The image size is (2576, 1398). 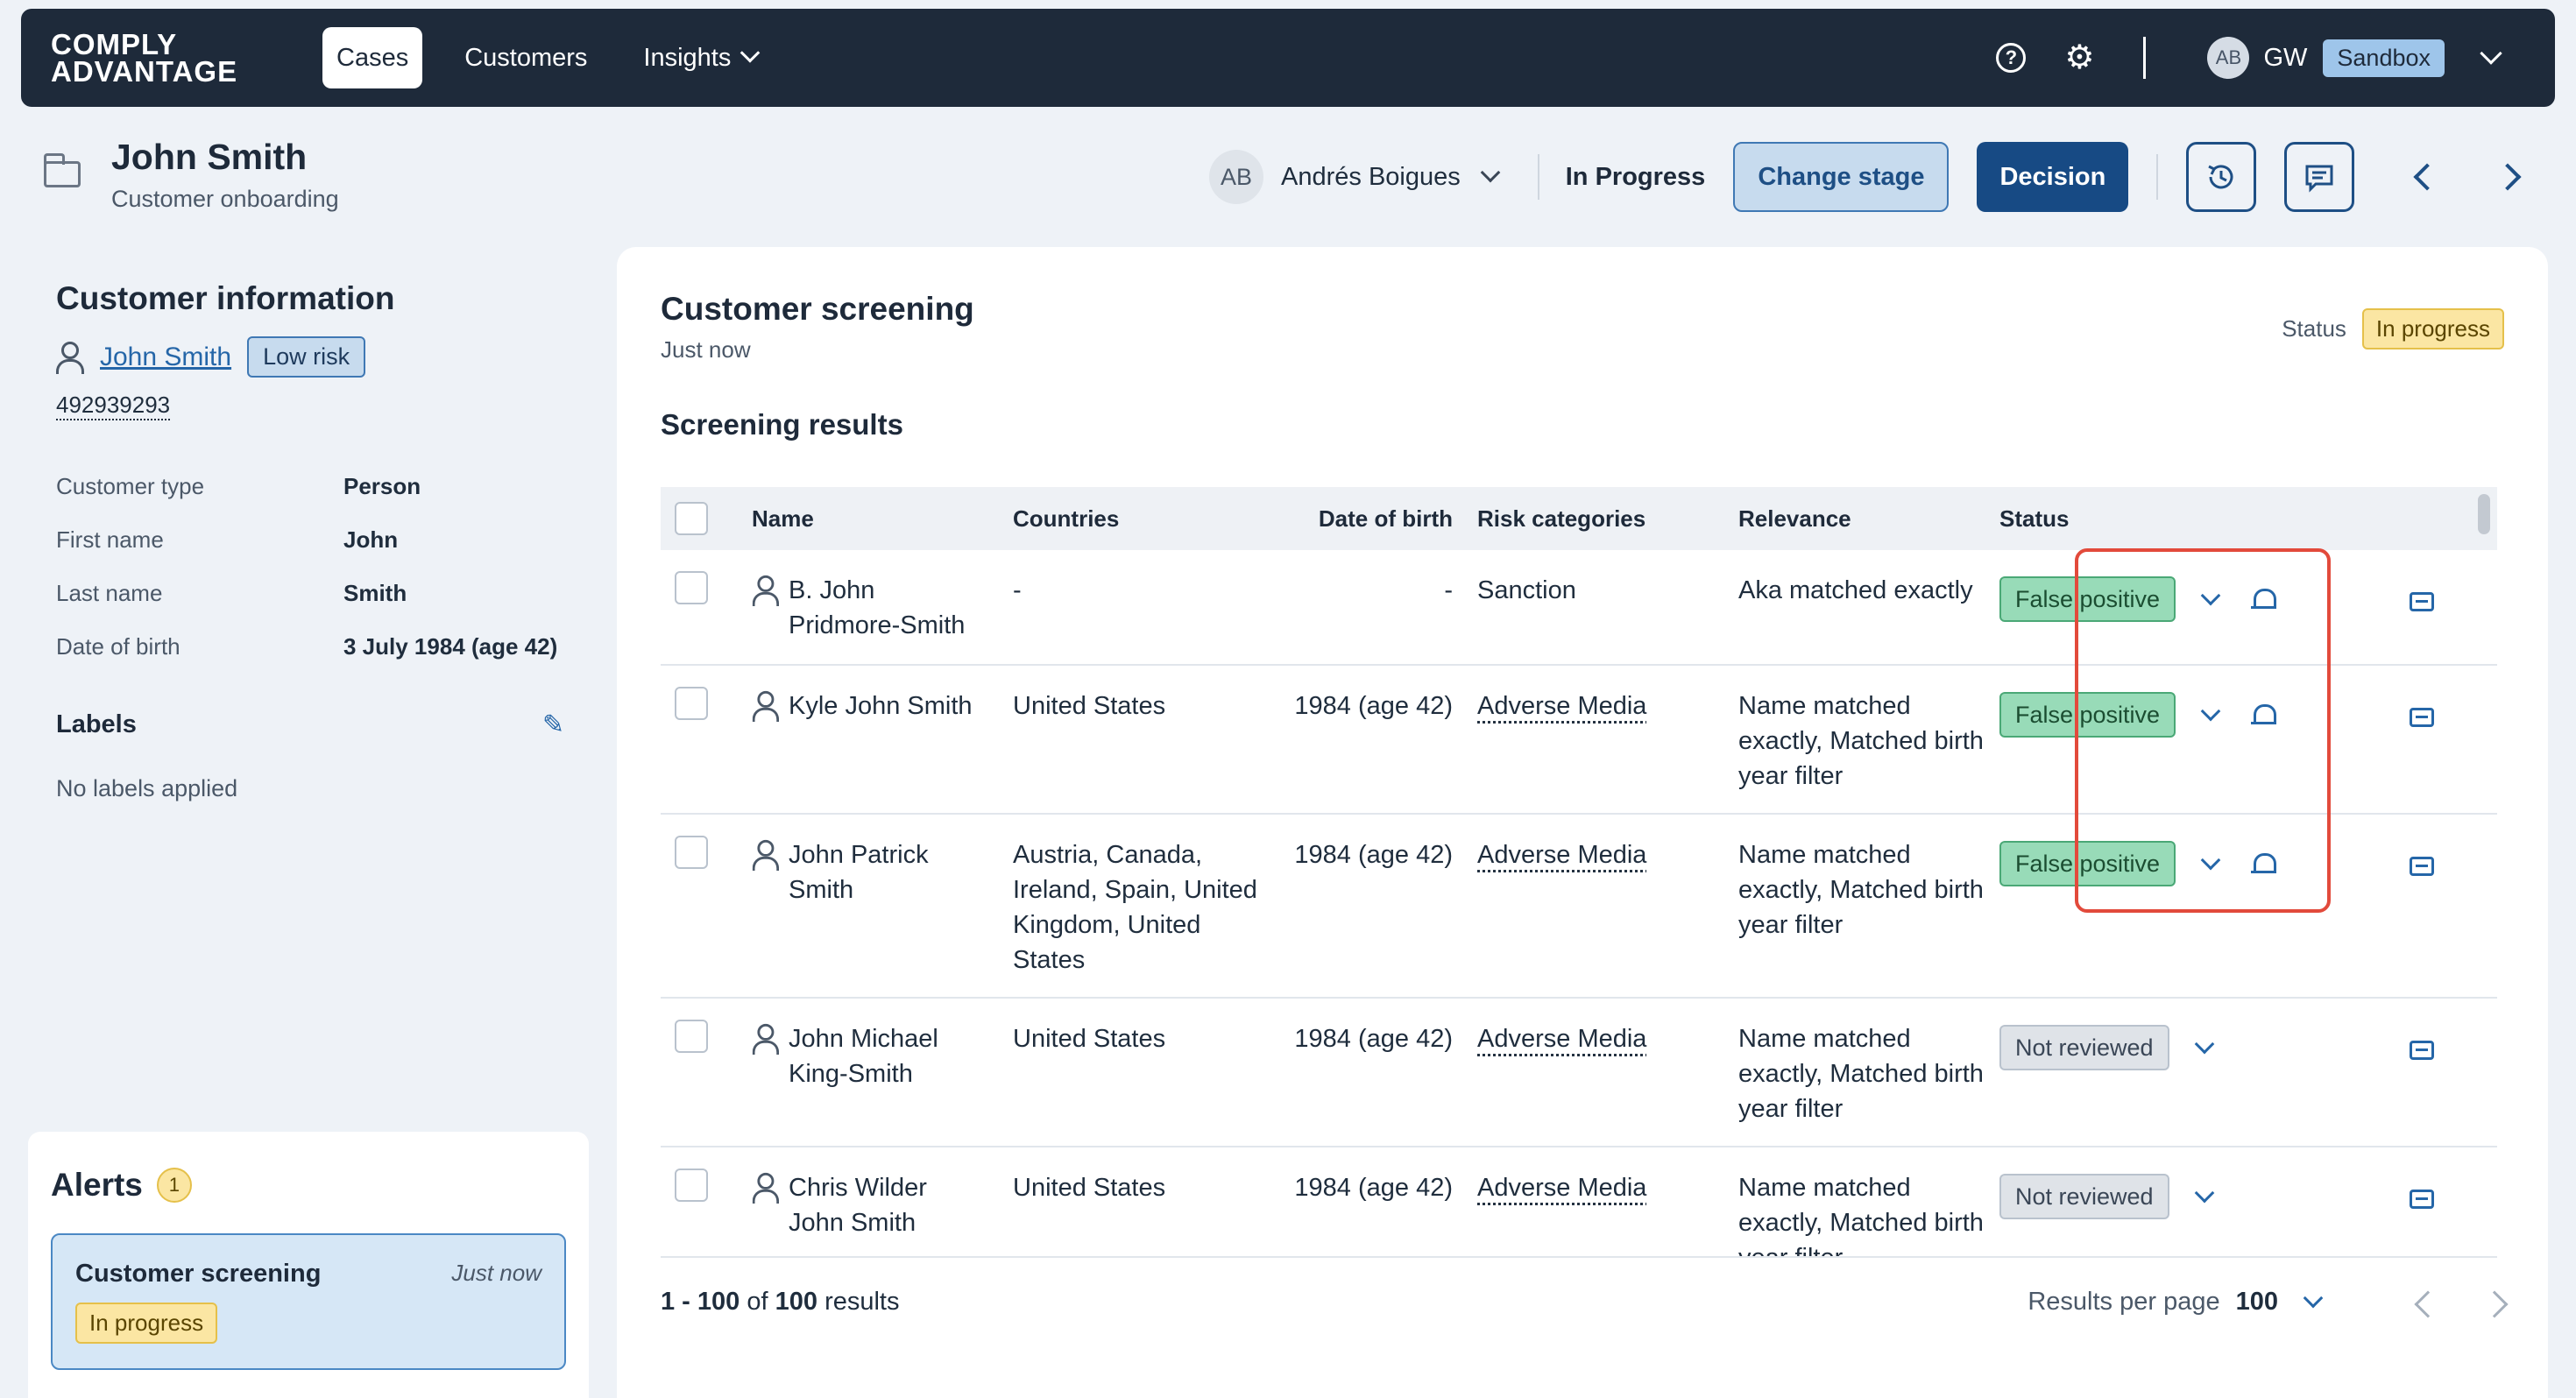 I want to click on field-label: Last name, so click(x=199, y=593).